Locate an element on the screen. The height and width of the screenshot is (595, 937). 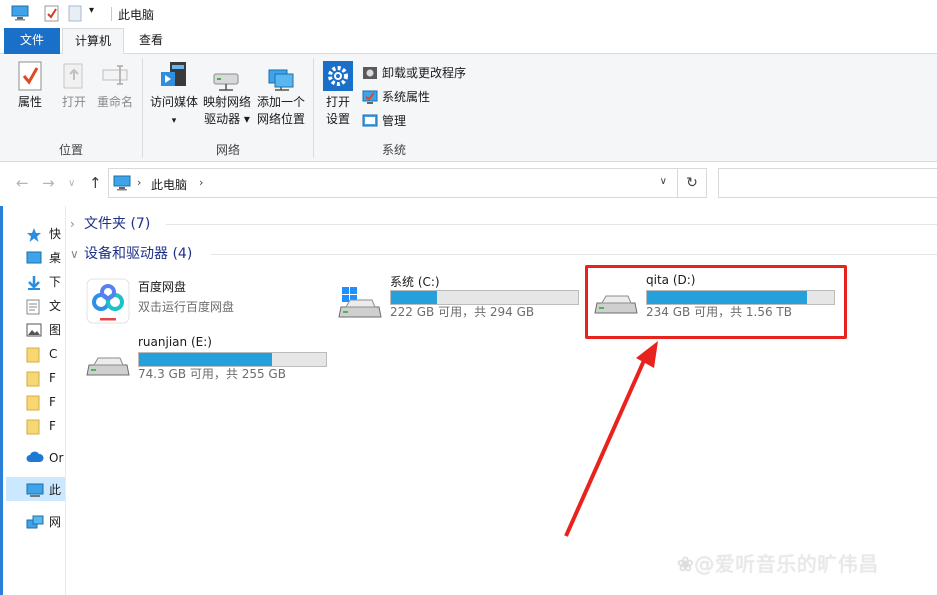
watermark-paw-icon: ❀ is located at coordinates (686, 564).